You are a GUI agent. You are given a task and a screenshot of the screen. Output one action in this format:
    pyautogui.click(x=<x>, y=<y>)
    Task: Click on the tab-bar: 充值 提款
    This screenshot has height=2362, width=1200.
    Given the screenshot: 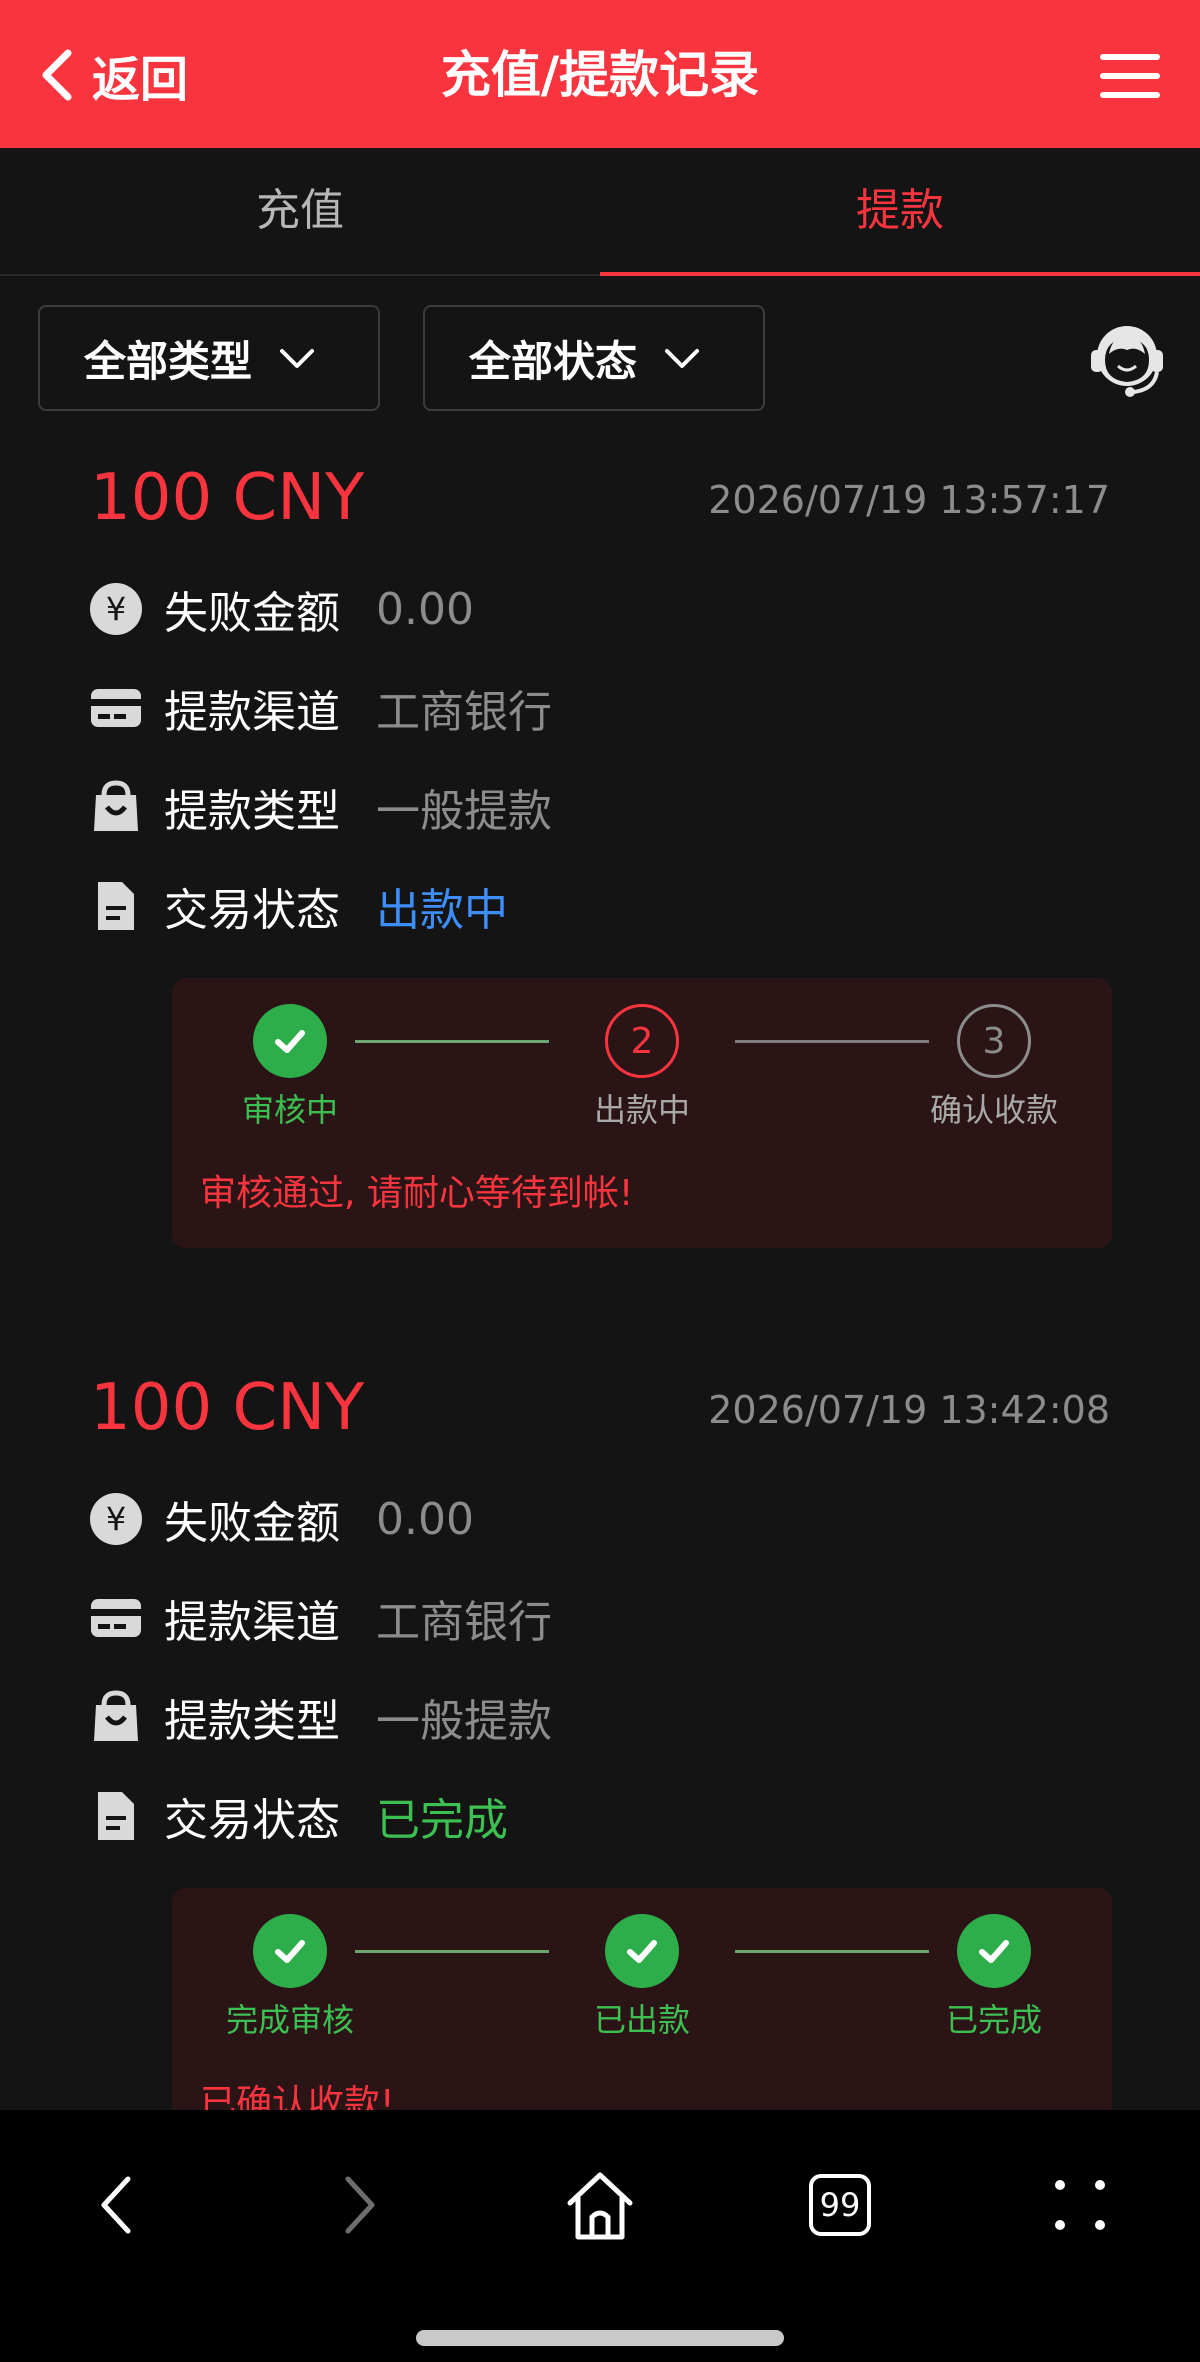 What is the action you would take?
    pyautogui.click(x=600, y=212)
    